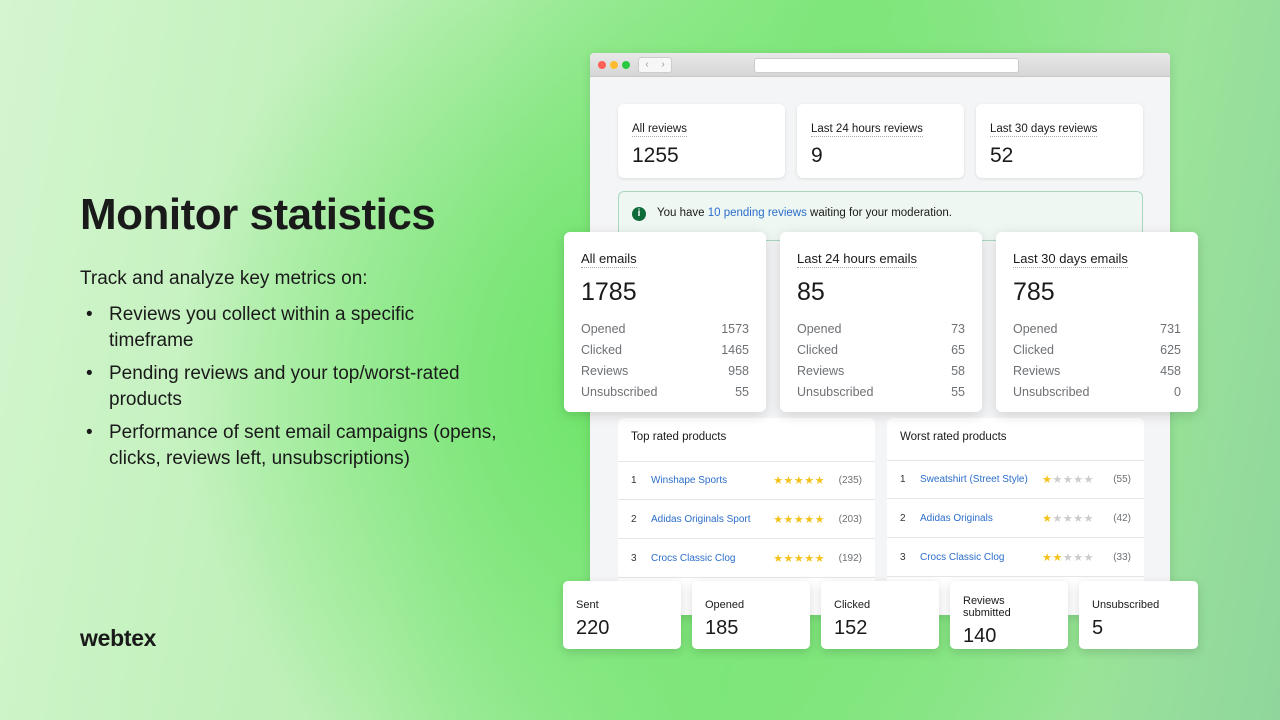 The image size is (1280, 720). What do you see at coordinates (712, 480) in the screenshot?
I see `product-link: Winshape Sports` at bounding box center [712, 480].